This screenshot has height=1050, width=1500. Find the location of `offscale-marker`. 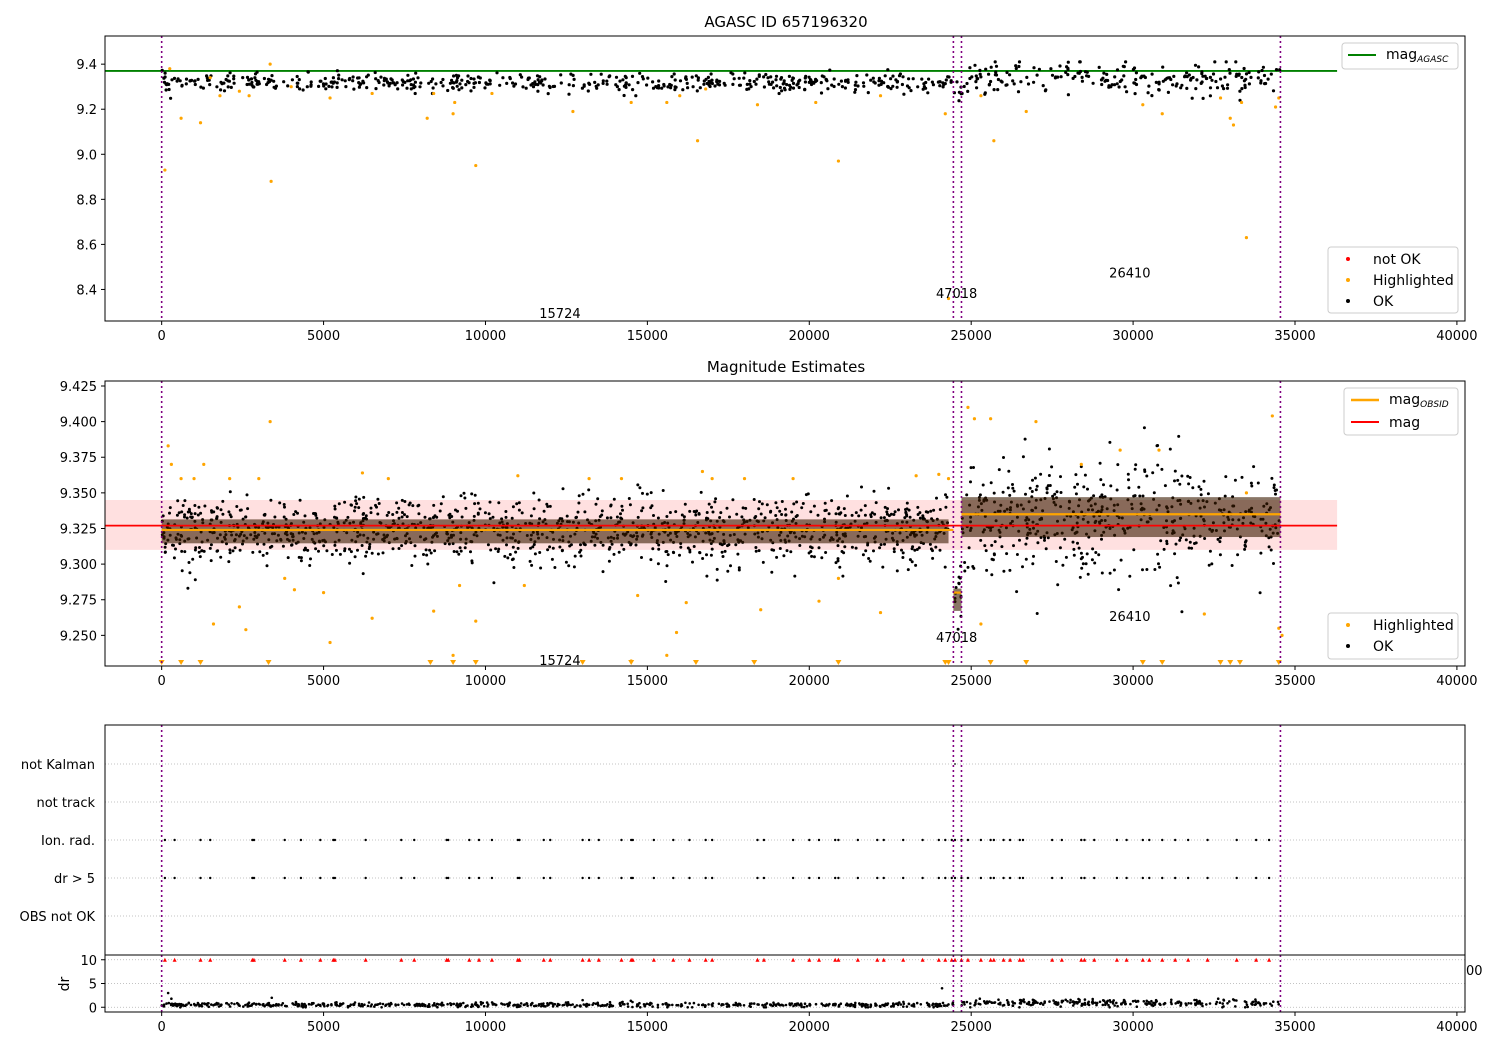

offscale-marker is located at coordinates (181, 662).